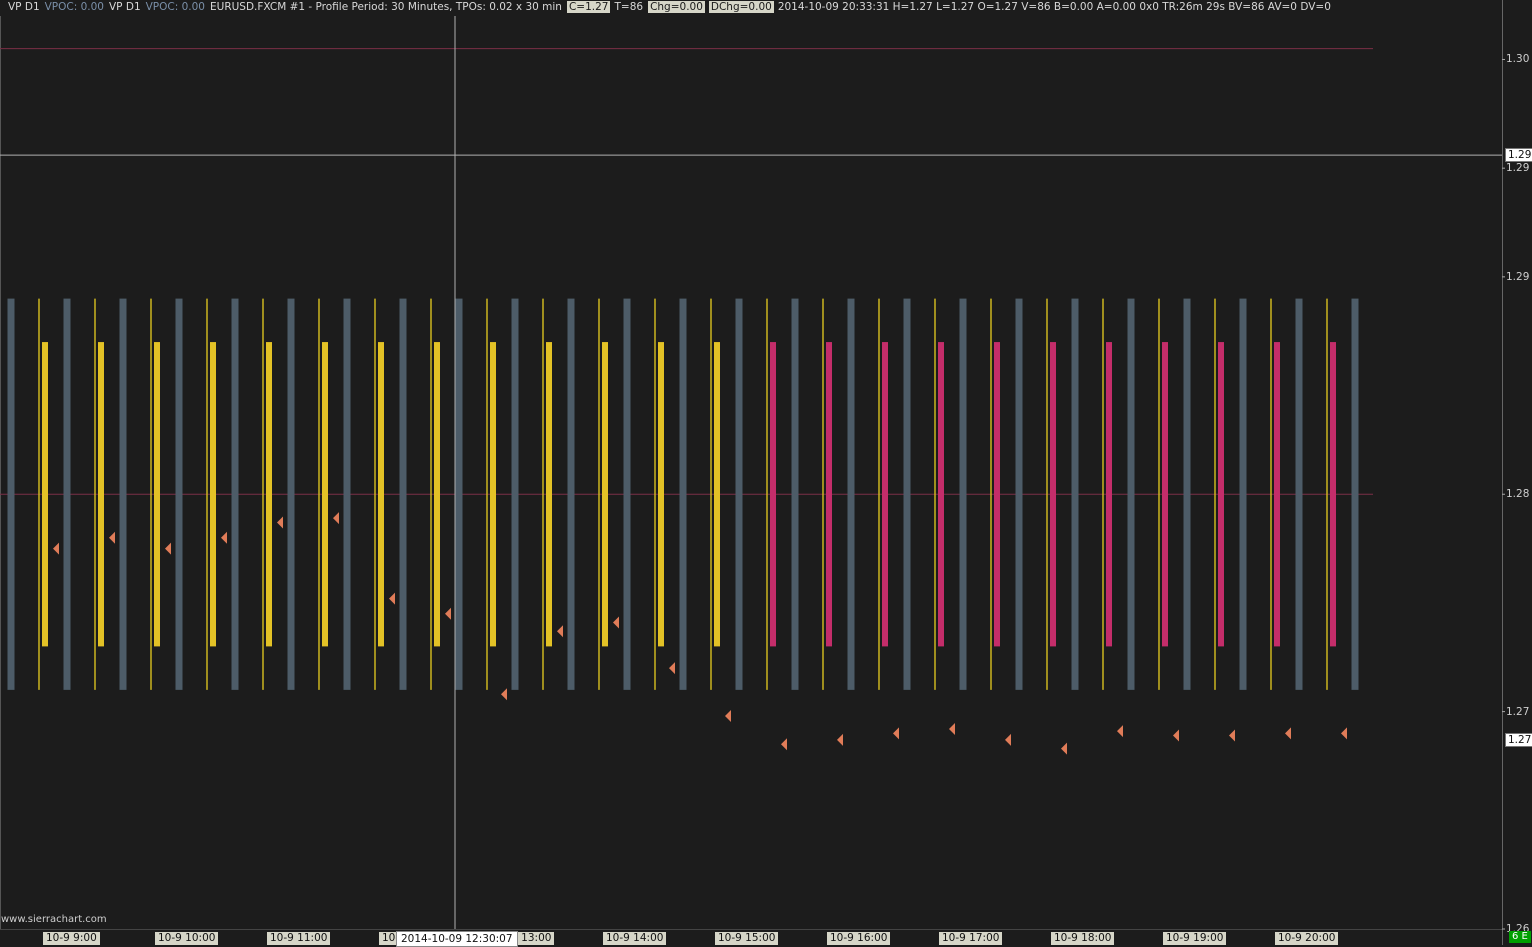 This screenshot has height=947, width=1532. Describe the element at coordinates (676, 7) in the screenshot. I see `header-item-7: Chg=0.00` at that location.